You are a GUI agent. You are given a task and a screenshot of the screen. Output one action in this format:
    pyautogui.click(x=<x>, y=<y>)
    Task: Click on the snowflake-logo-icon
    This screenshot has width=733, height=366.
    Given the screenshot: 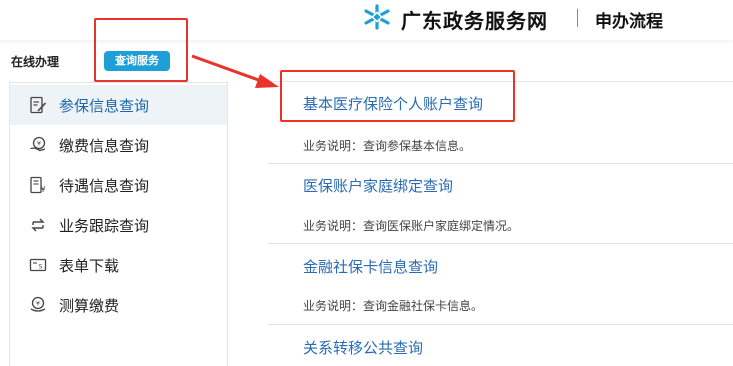 What is the action you would take?
    pyautogui.click(x=377, y=17)
    